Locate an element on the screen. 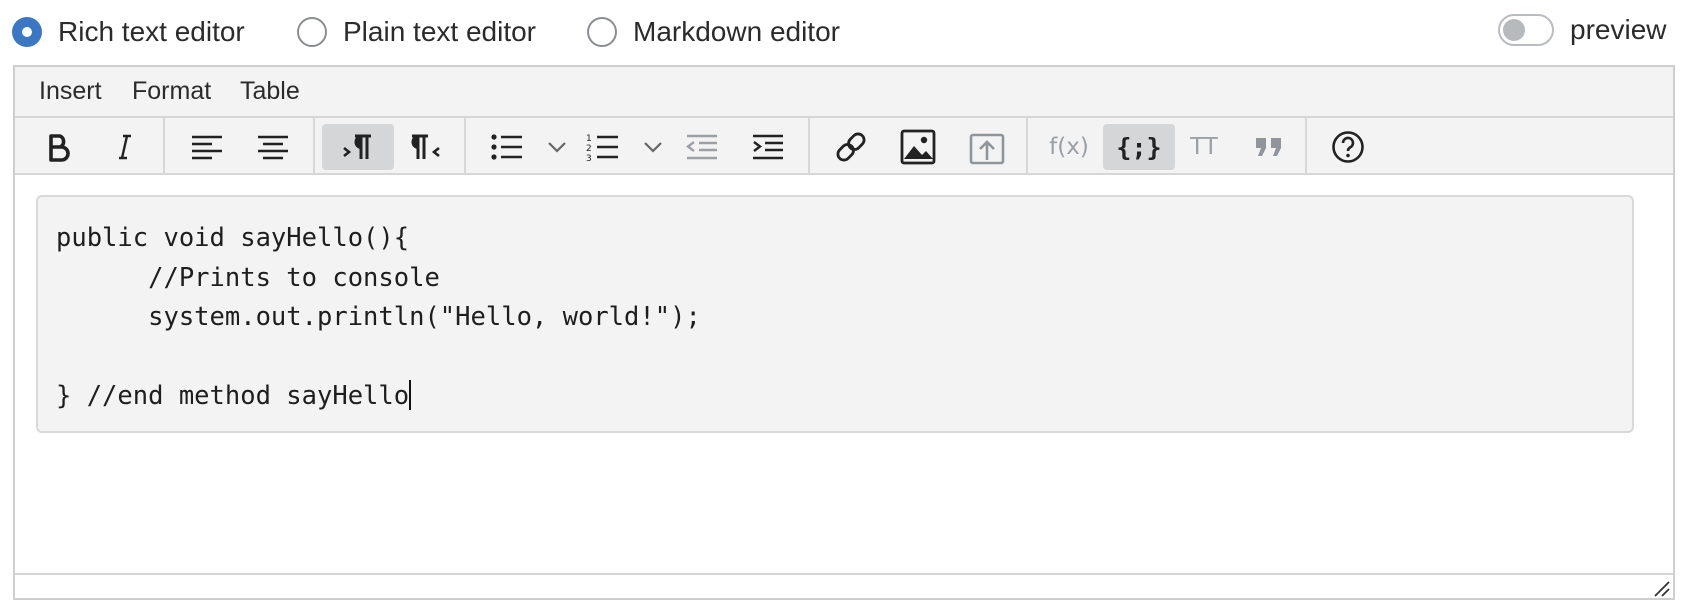  blockquote-icon is located at coordinates (1268, 147).